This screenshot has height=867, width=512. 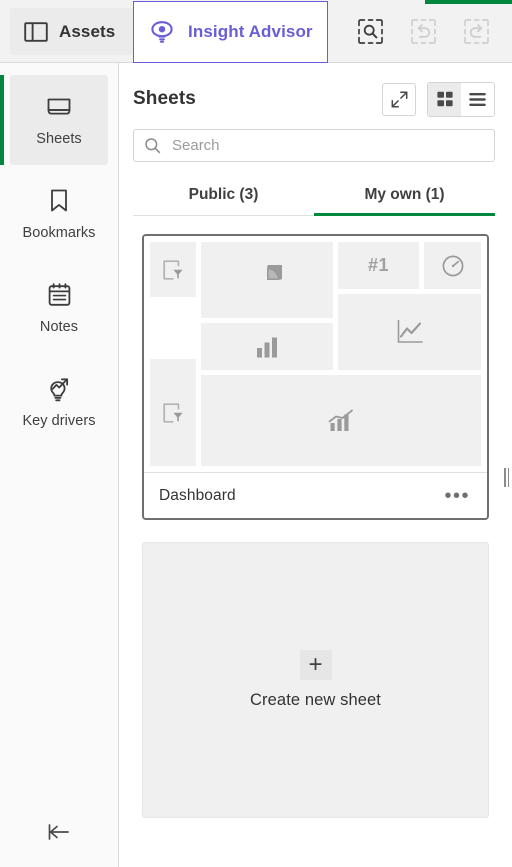 I want to click on insight-advisor-tab: Insight Advisor, so click(x=231, y=32).